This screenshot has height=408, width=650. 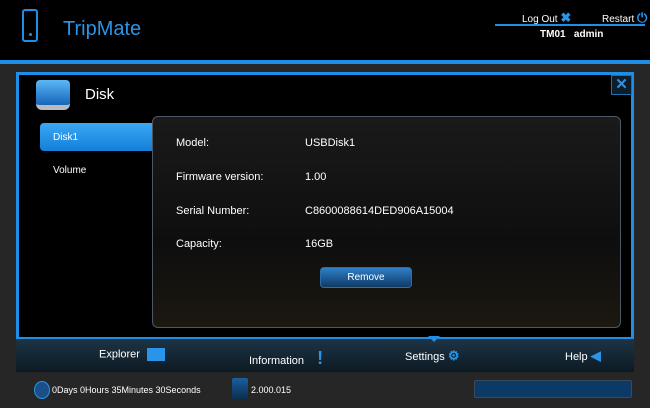 I want to click on stopwatch-icon, so click(x=42, y=390).